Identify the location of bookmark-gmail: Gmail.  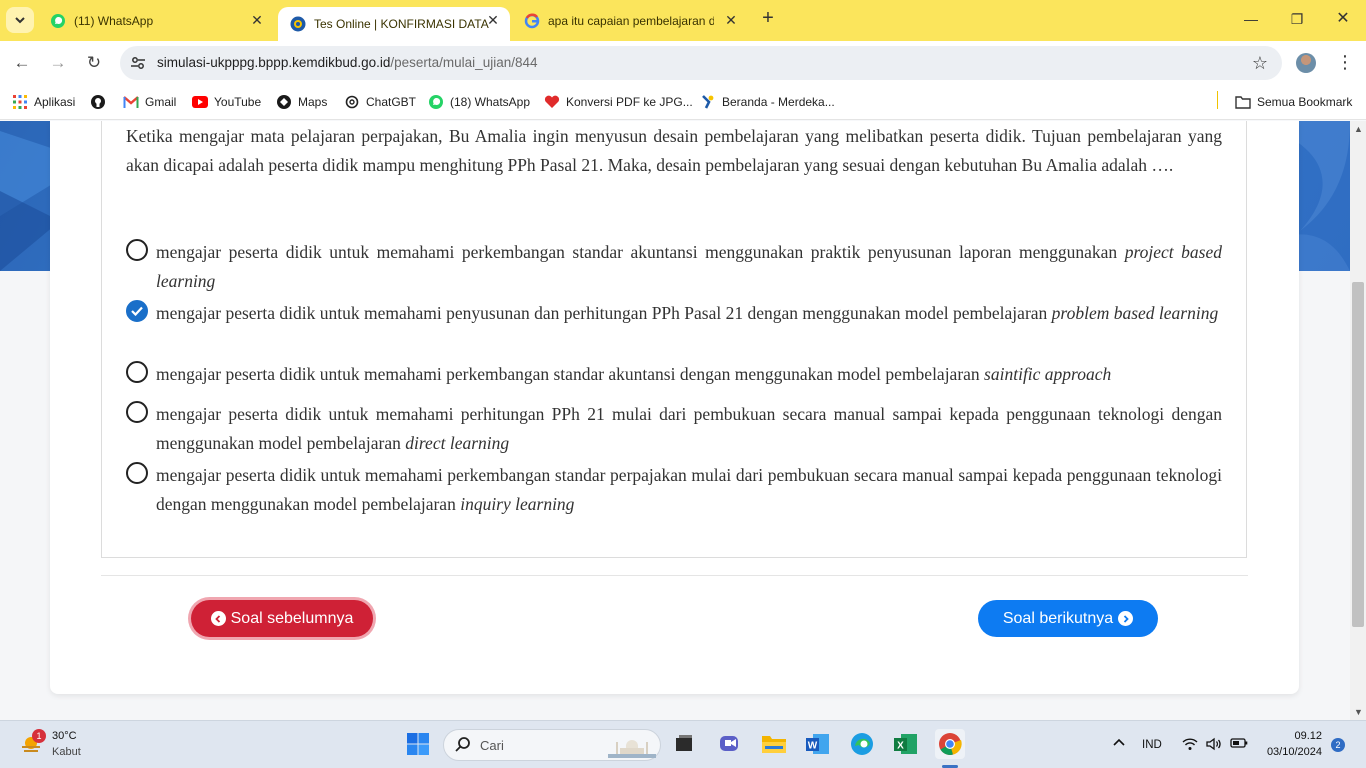
(149, 102).